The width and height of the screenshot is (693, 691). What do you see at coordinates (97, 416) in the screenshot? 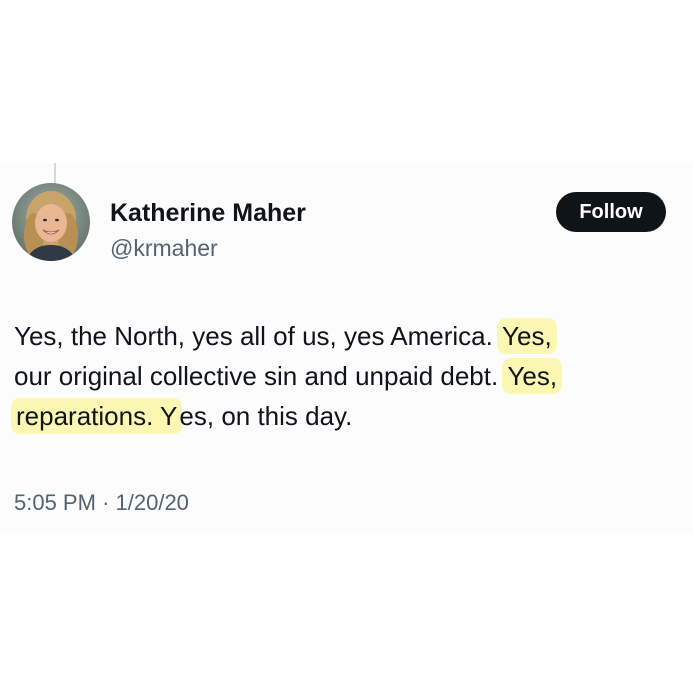
I see `highlighted-text: reparations. Y` at bounding box center [97, 416].